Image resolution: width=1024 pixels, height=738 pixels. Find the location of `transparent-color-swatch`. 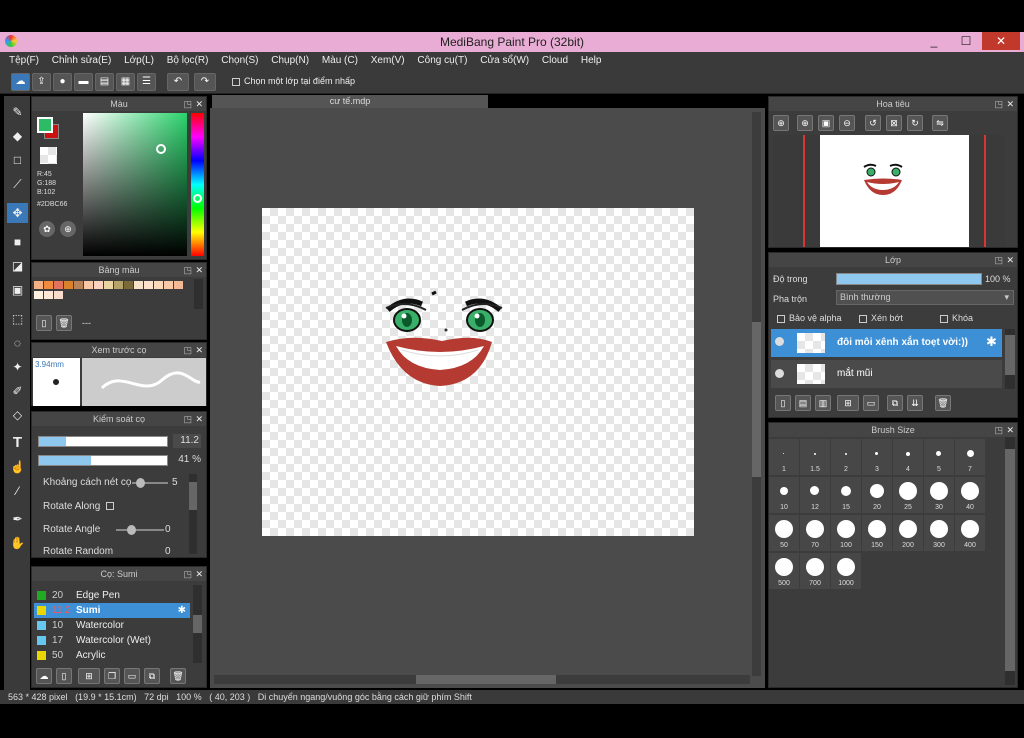

transparent-color-swatch is located at coordinates (48, 155).